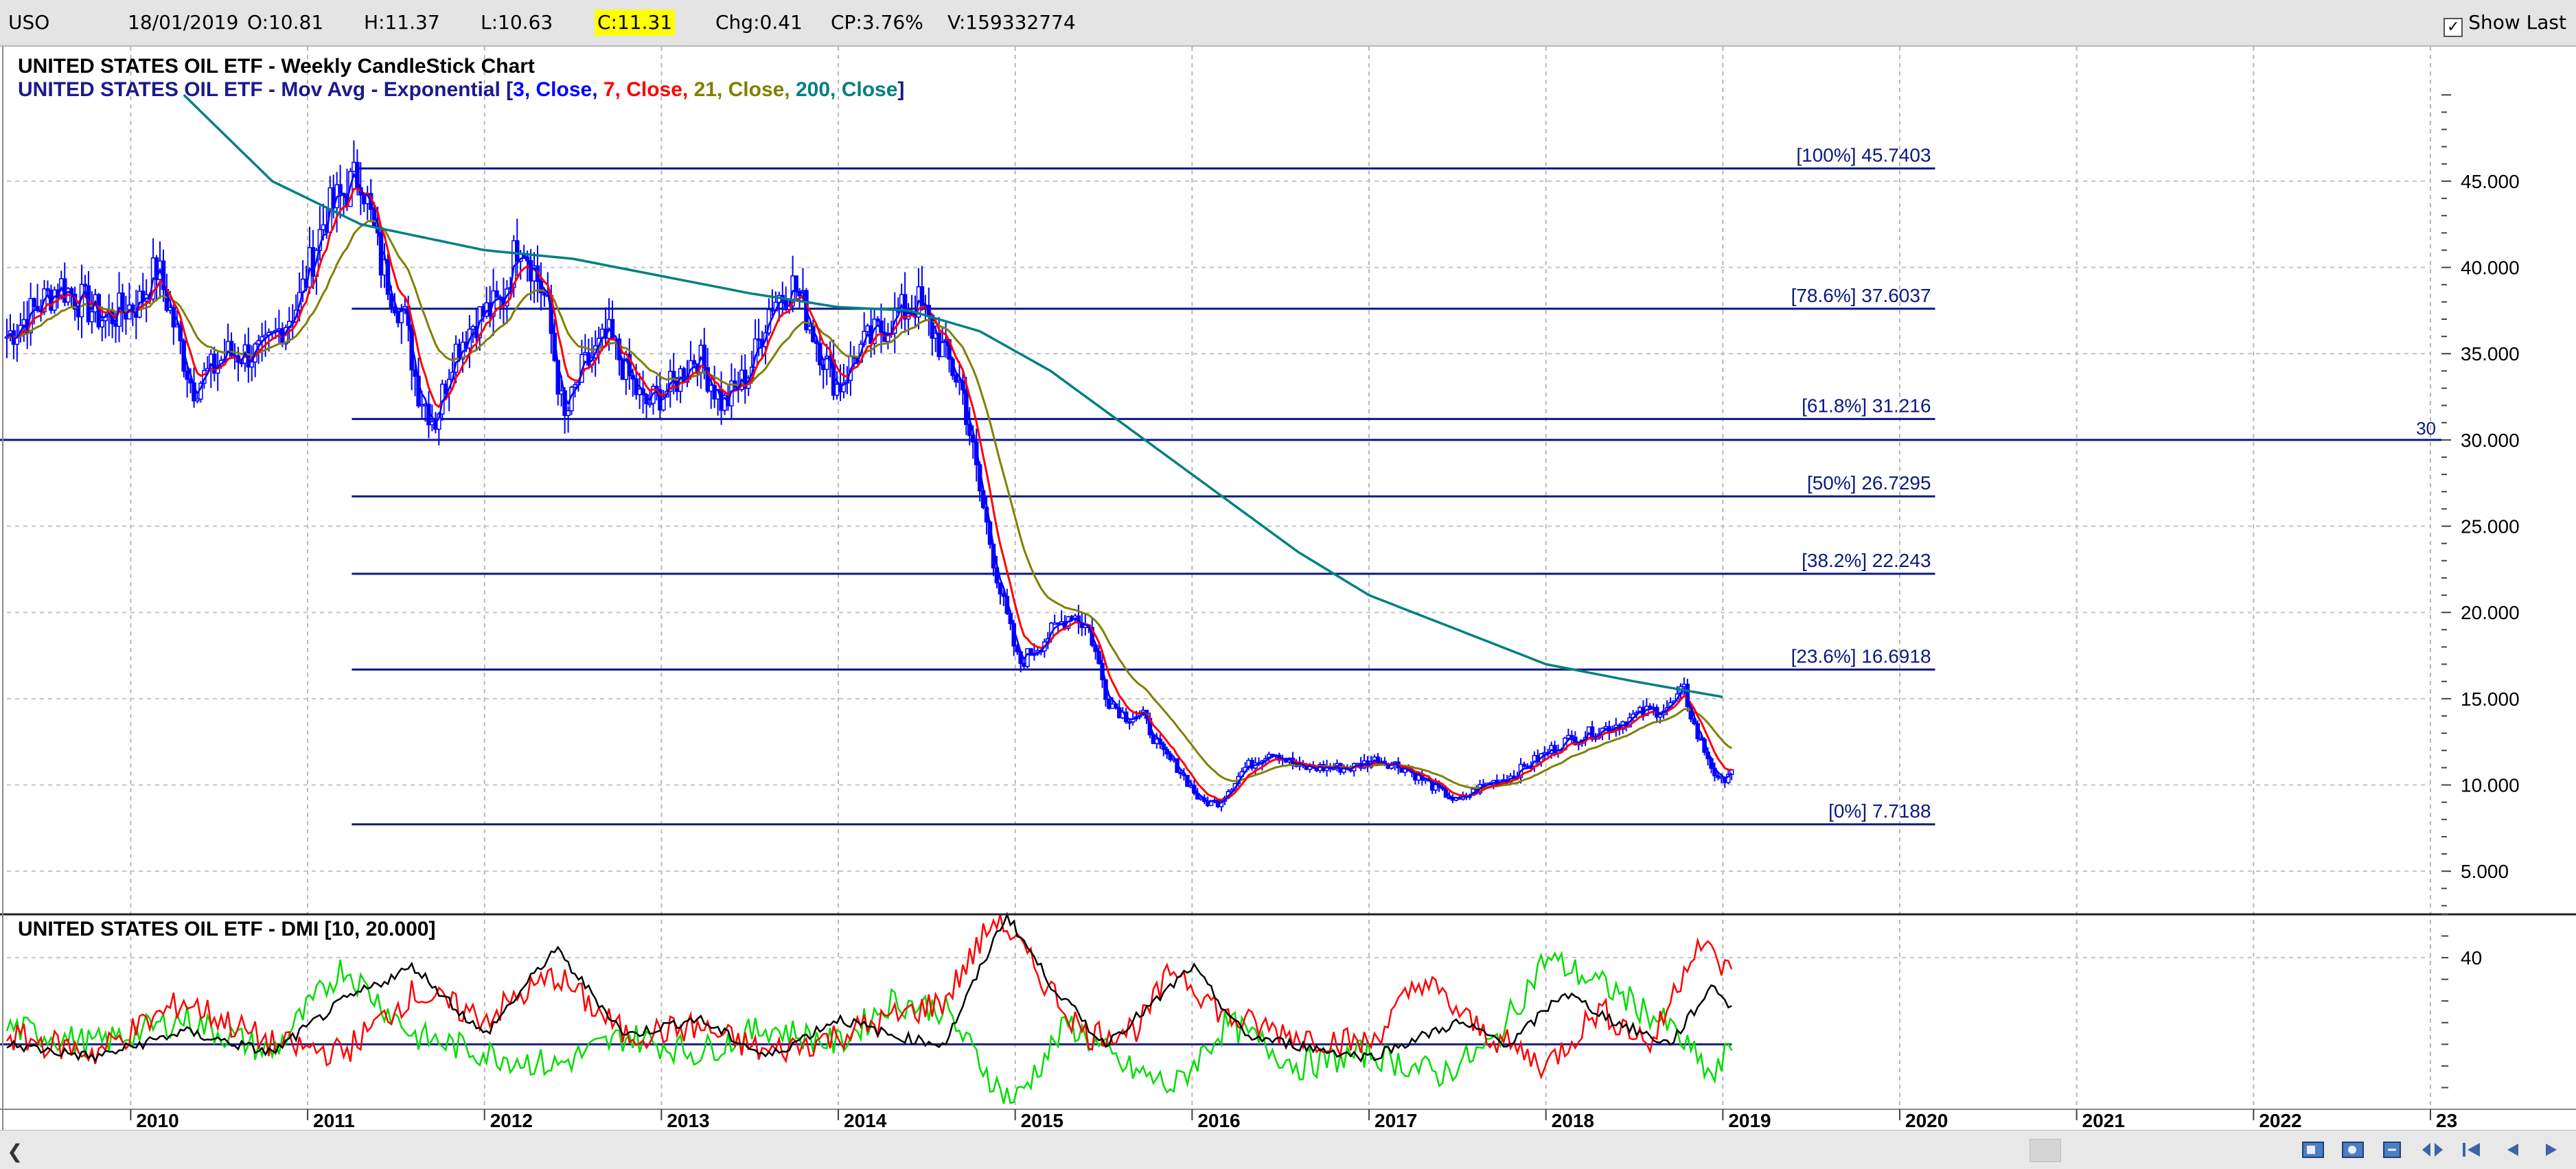 The height and width of the screenshot is (1169, 2576). What do you see at coordinates (2490, 612) in the screenshot?
I see `price-tick-label: 20.000` at bounding box center [2490, 612].